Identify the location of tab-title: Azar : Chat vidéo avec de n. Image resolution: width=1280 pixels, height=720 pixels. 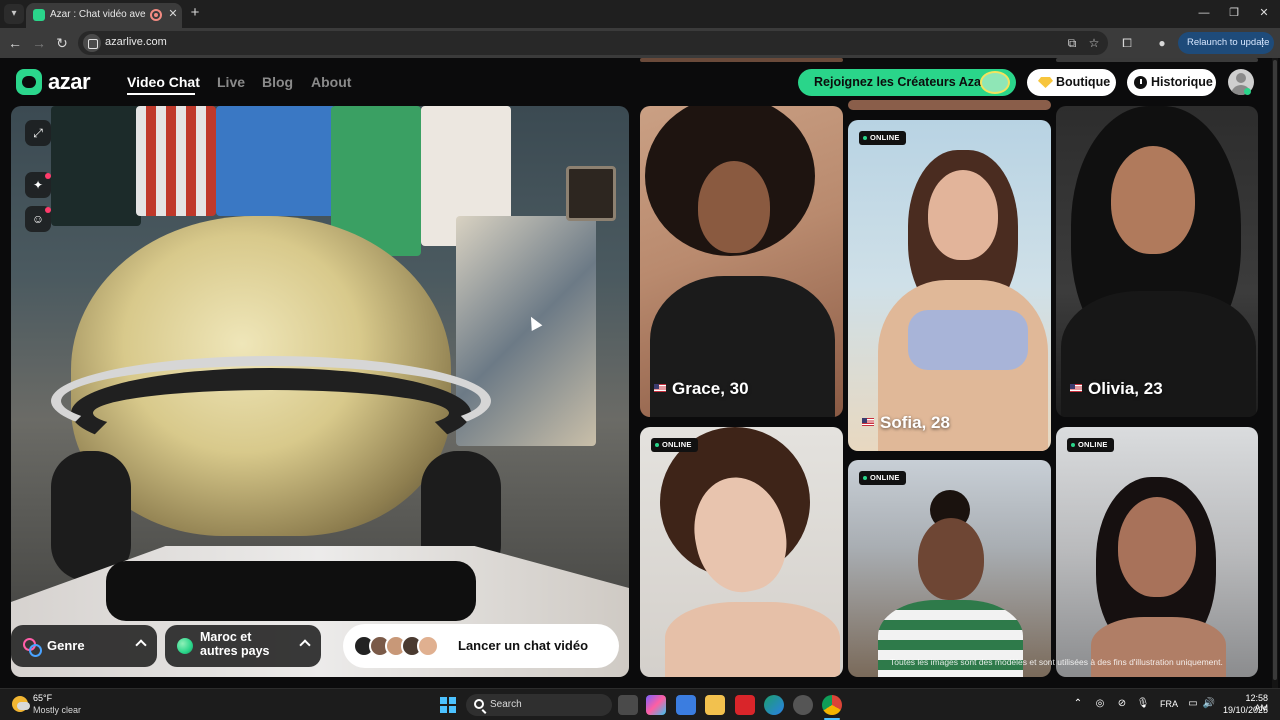
(98, 14).